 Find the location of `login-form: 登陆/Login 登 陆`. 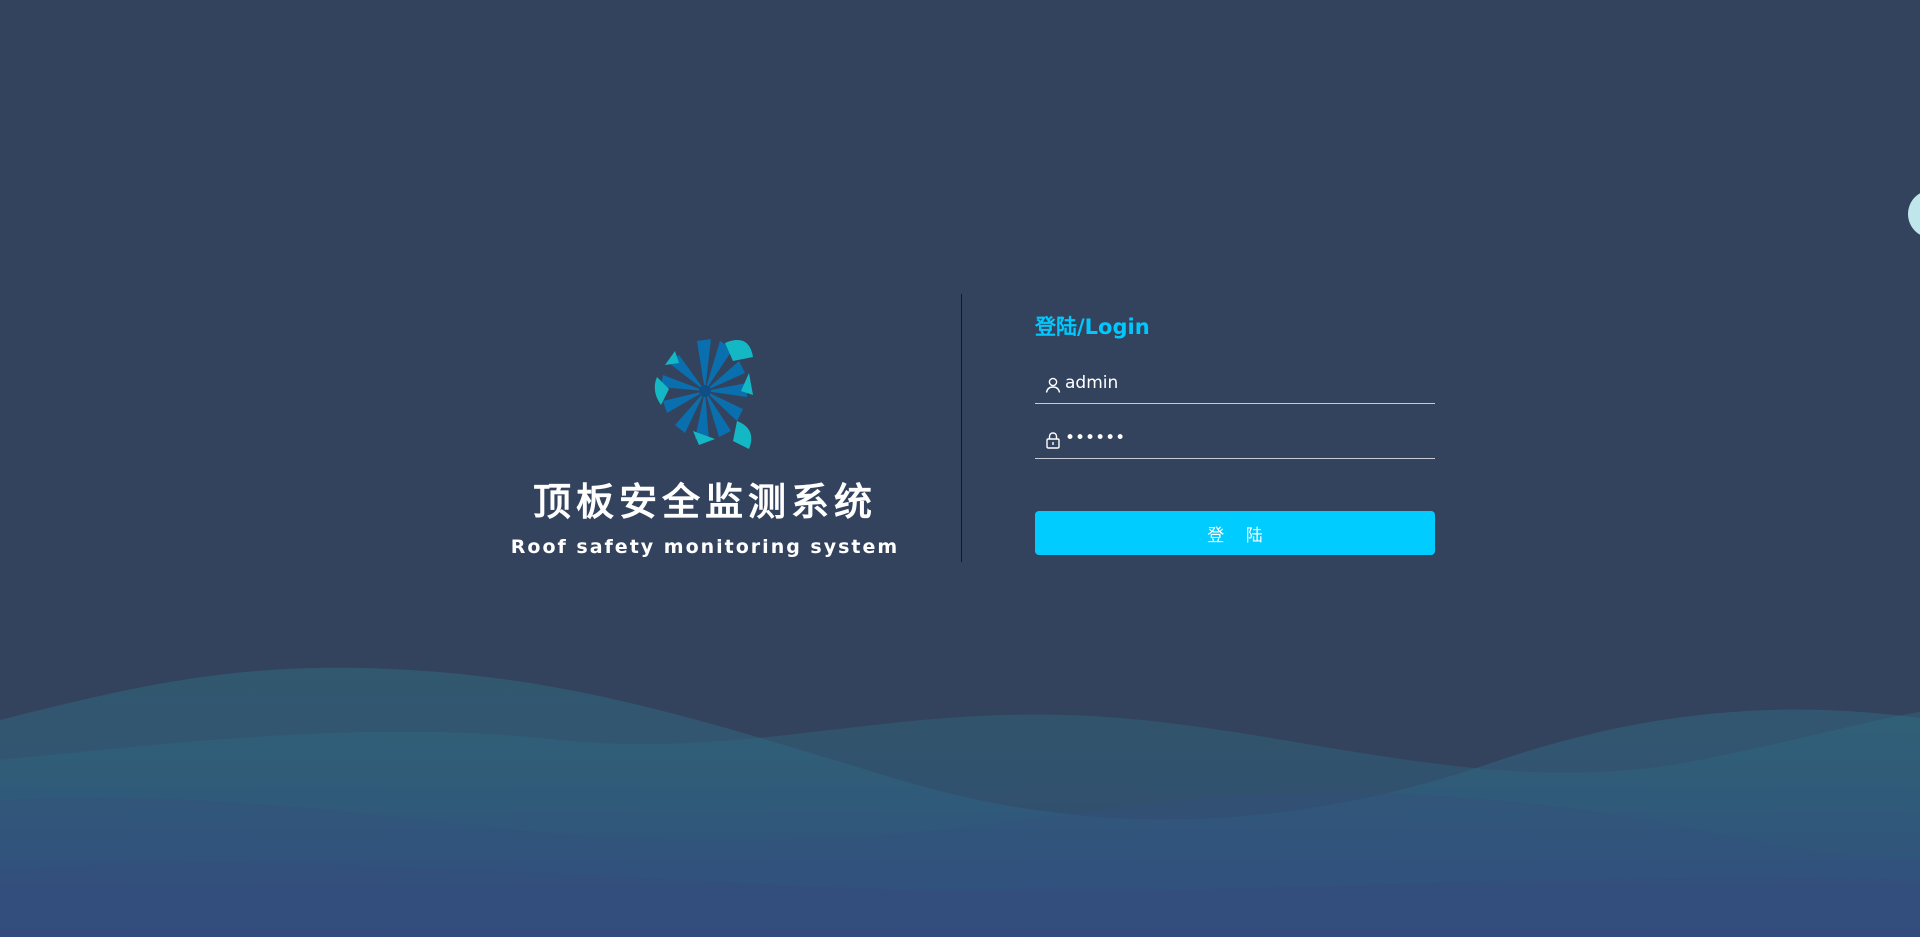

login-form: 登陆/Login 登 陆 is located at coordinates (1235, 433).